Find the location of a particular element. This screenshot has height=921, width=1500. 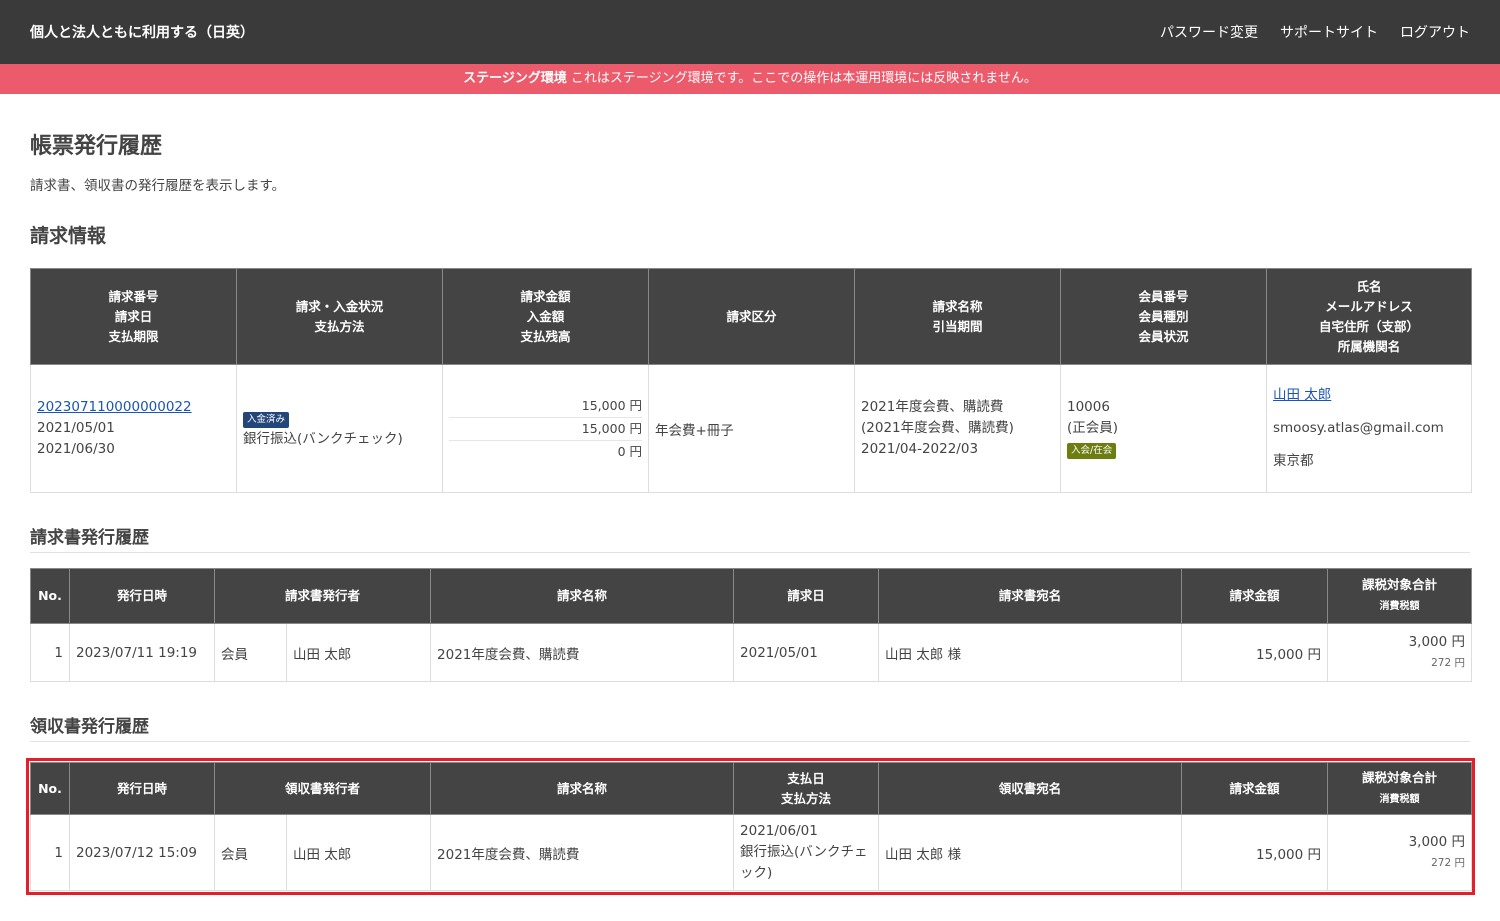

nav-change-password: パスワード変更 is located at coordinates (1209, 32).